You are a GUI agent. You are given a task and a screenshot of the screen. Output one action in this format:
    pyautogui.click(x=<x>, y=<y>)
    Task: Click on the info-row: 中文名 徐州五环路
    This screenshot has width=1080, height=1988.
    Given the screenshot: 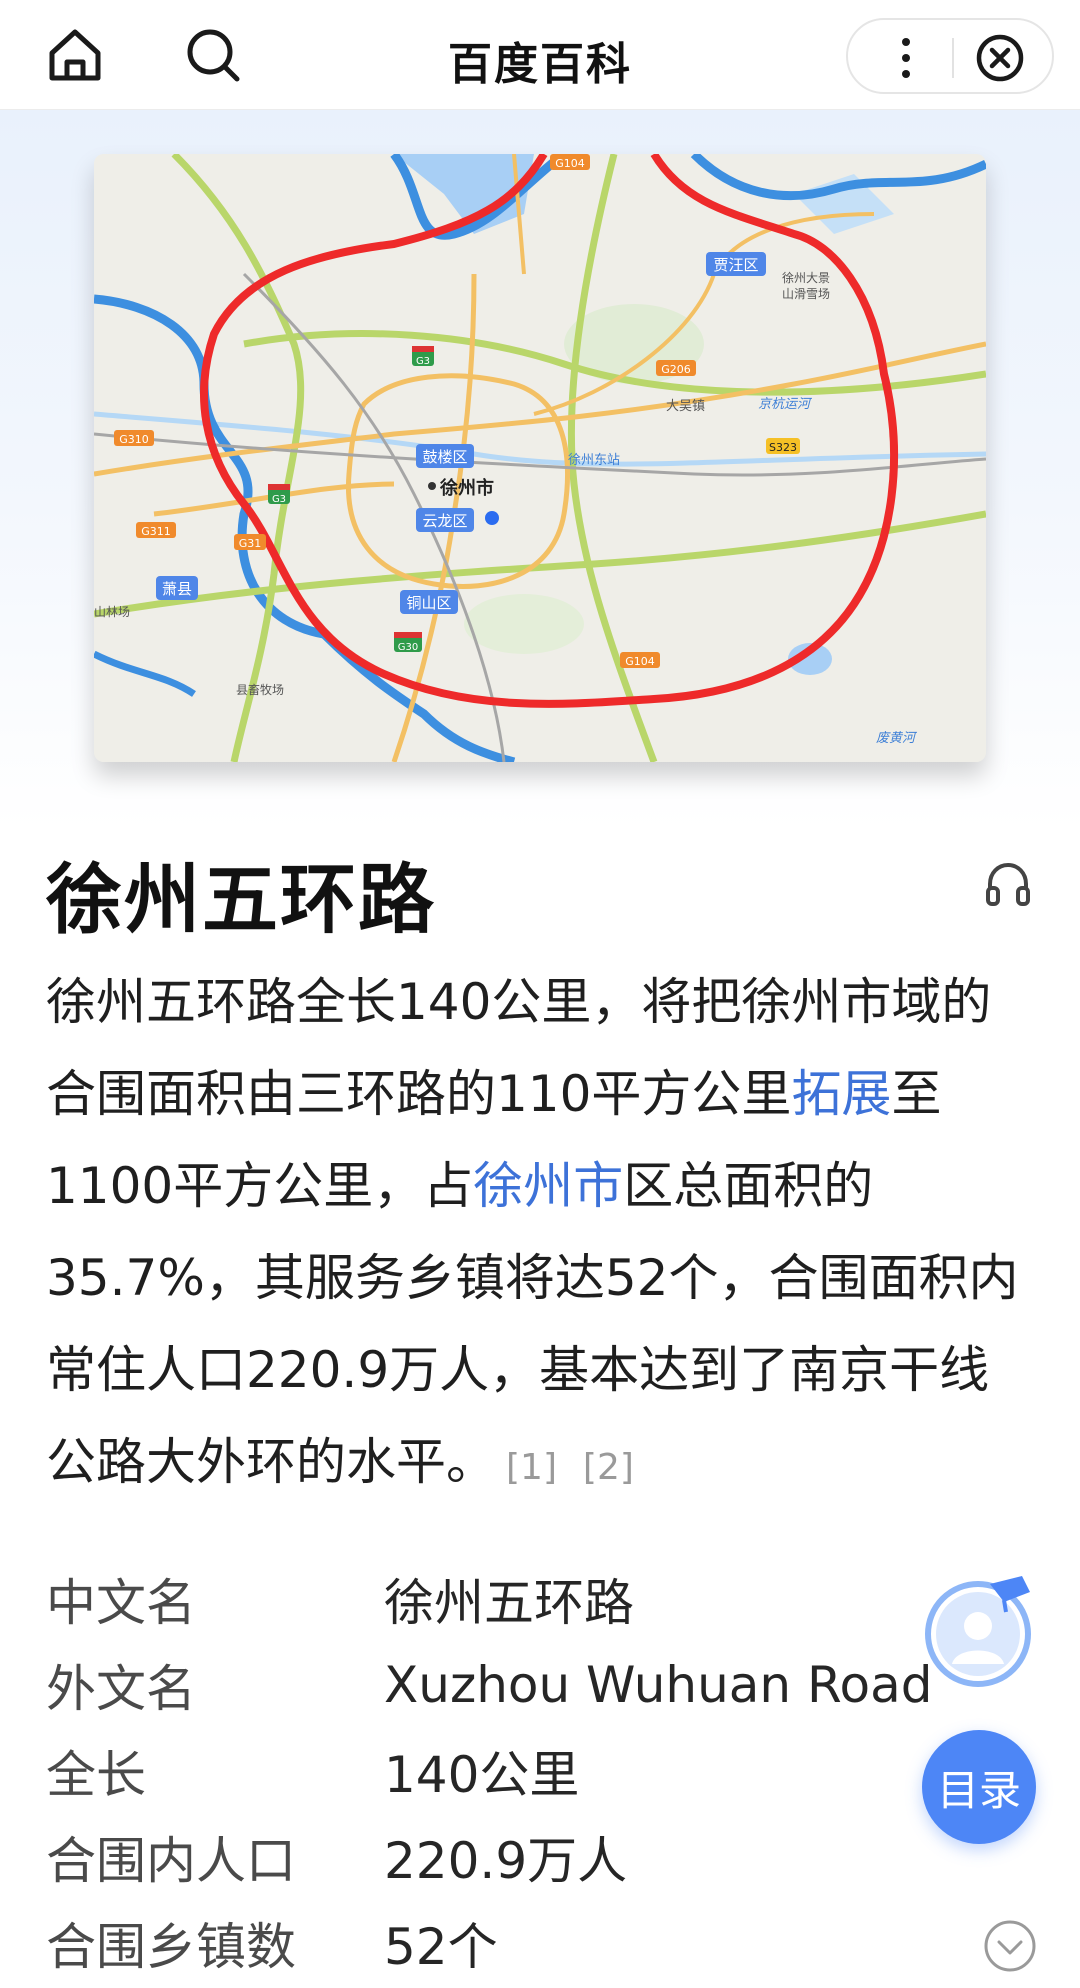 What is the action you would take?
    pyautogui.click(x=496, y=1599)
    